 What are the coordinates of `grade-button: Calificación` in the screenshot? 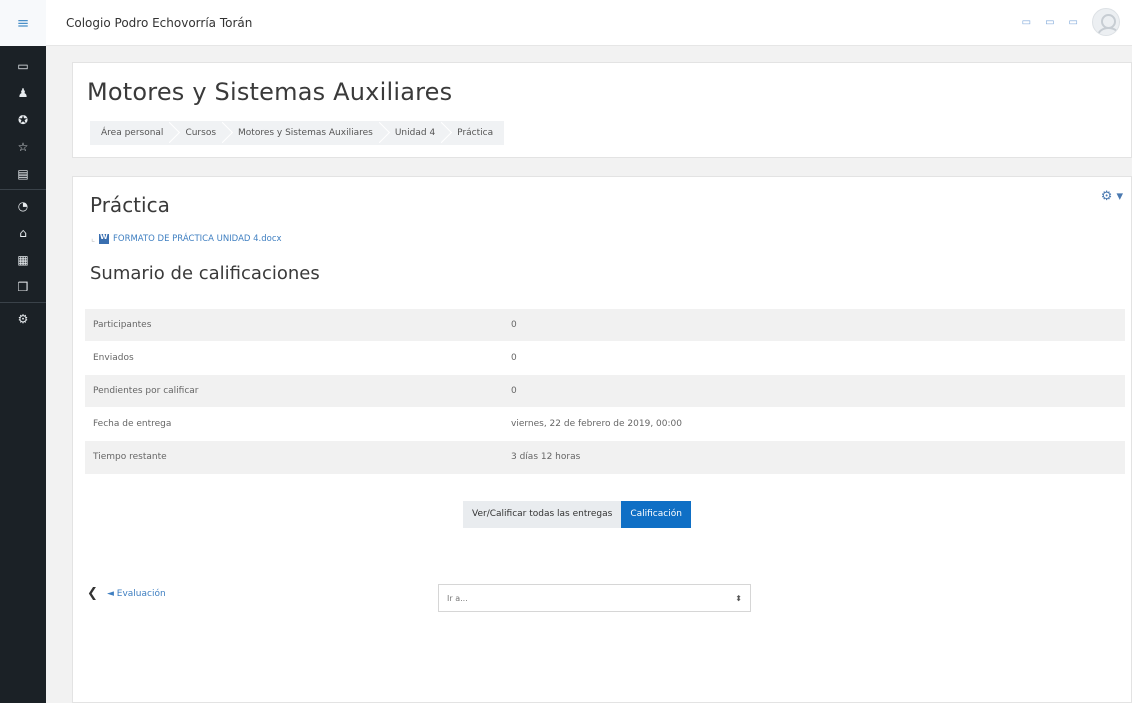 It's located at (656, 514).